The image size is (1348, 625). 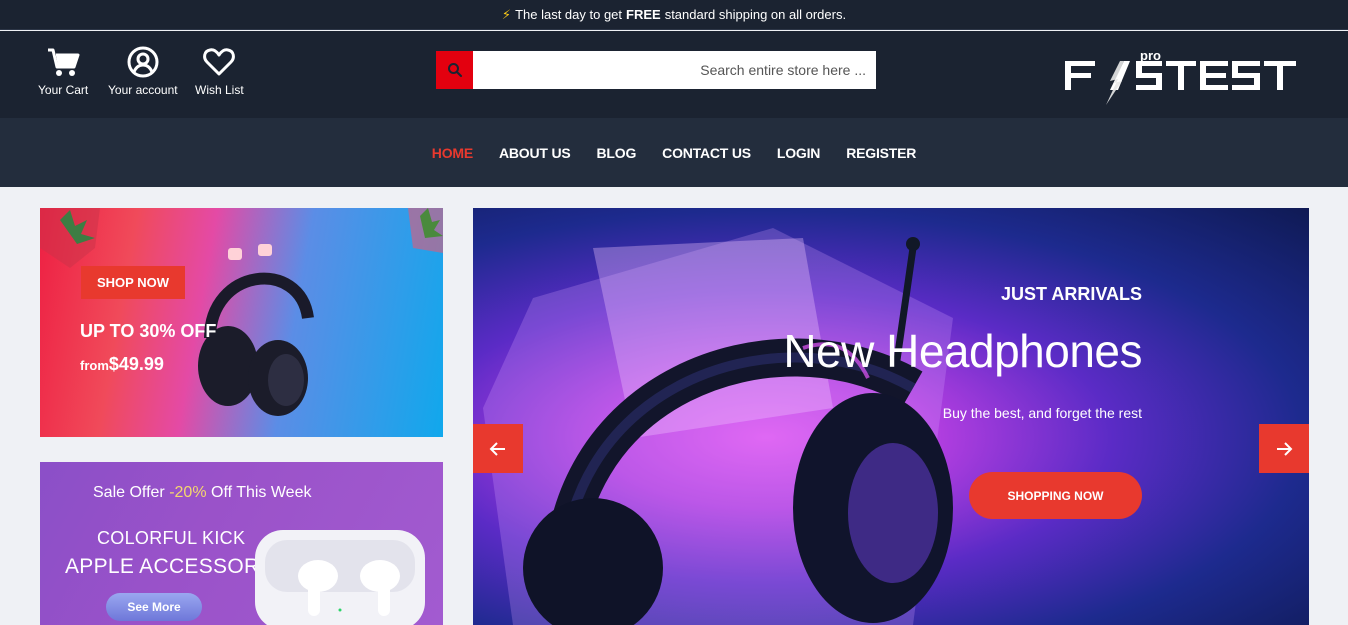 What do you see at coordinates (219, 62) in the screenshot?
I see `heart-icon` at bounding box center [219, 62].